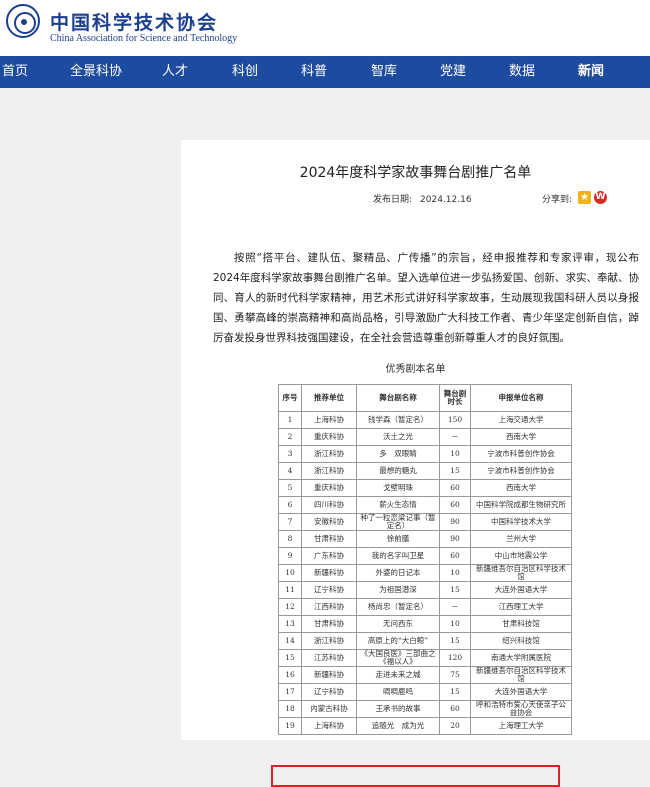  I want to click on table-row: 15 江苏科协 《大国良医》三部曲之《福以人》 120 南通大学附属医院, so click(425, 658).